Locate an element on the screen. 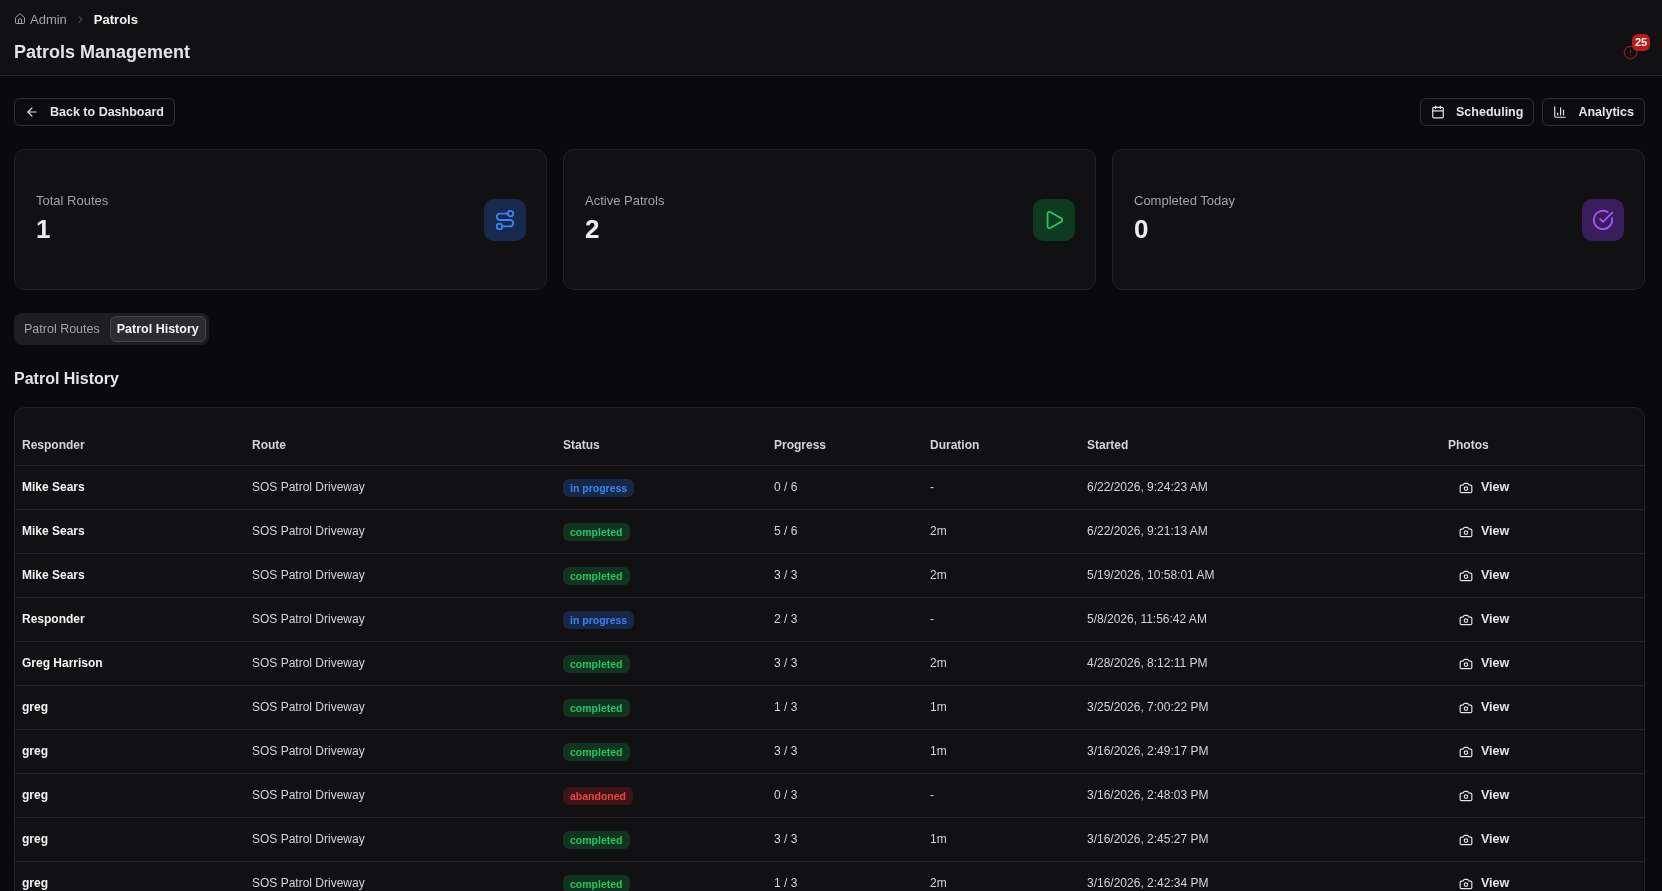 The width and height of the screenshot is (1662, 891). back-to-dashboard-button: Back to Dashboard is located at coordinates (94, 112).